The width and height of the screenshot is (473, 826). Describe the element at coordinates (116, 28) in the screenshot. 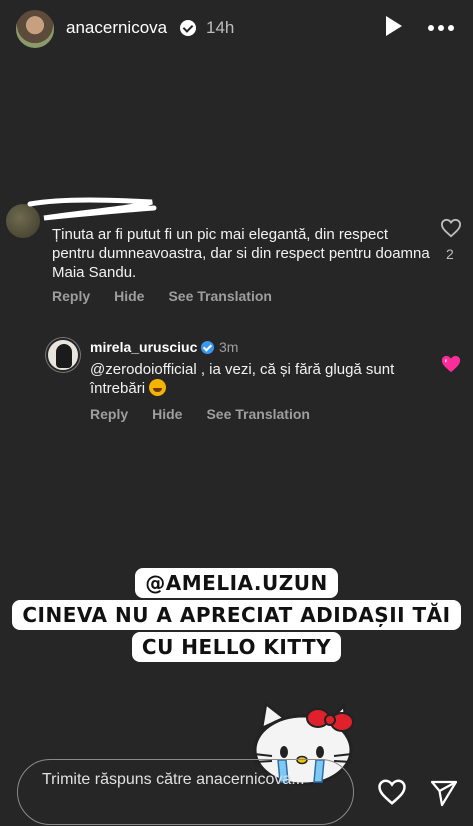

I see `story-username: anacernicova` at that location.